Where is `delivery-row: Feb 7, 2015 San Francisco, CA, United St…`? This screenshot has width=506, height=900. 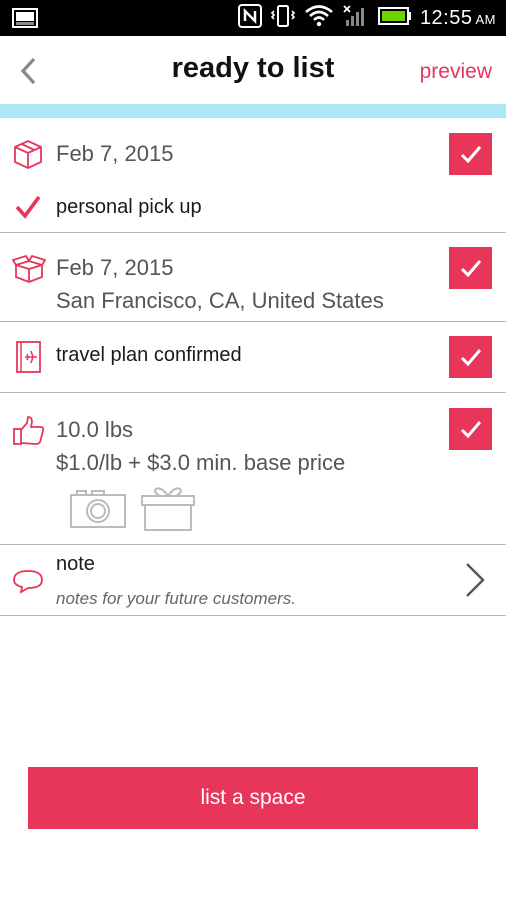
delivery-row: Feb 7, 2015 San Francisco, CA, United St… is located at coordinates (253, 277).